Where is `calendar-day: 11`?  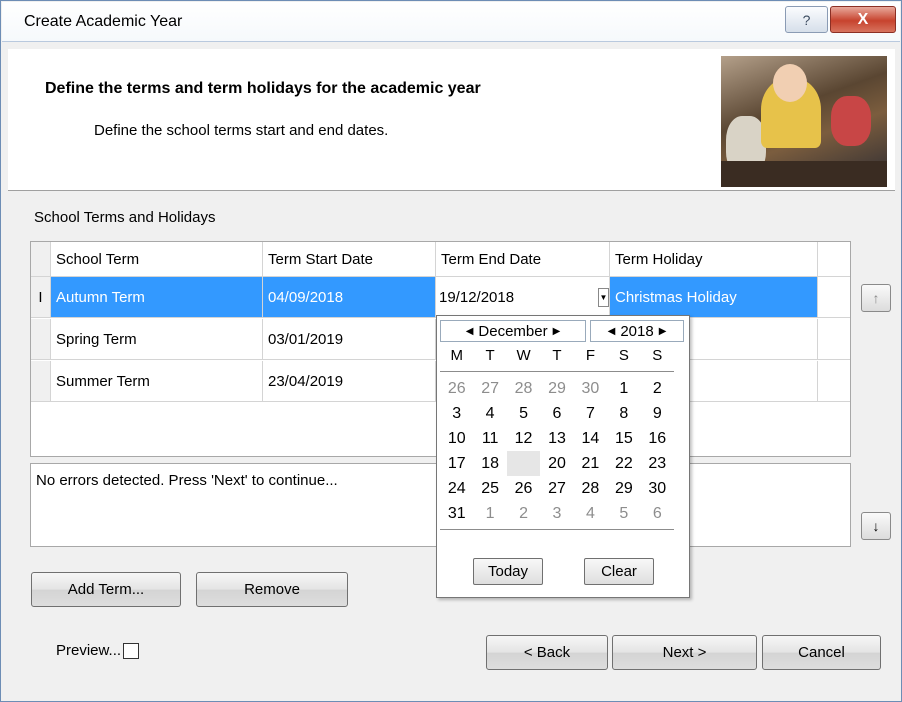
calendar-day: 11 is located at coordinates (489, 438).